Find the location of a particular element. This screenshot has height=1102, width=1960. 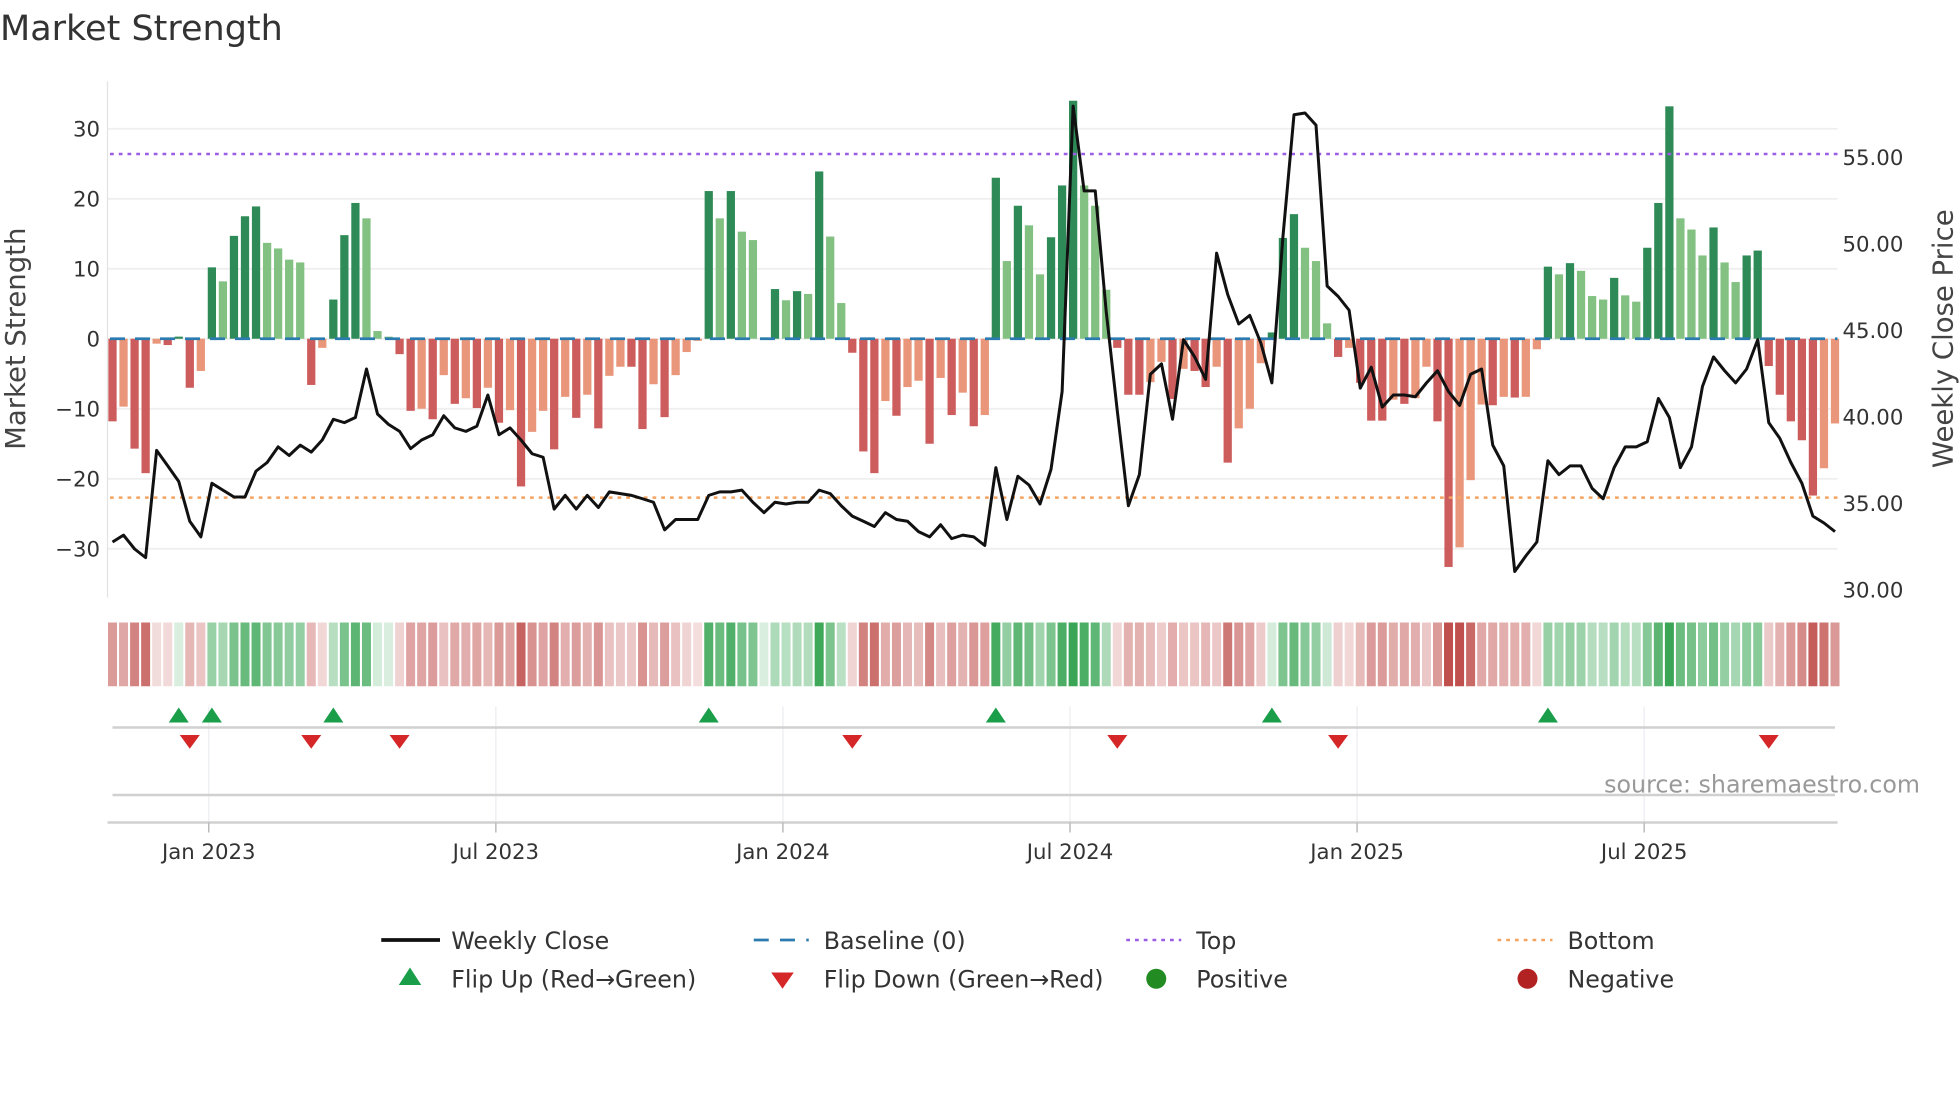

legend-label: Bottom is located at coordinates (1611, 941).